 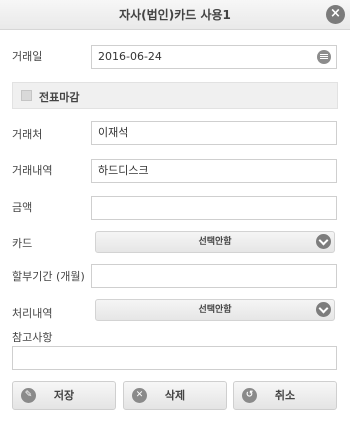 I want to click on card-label: 카드, so click(x=22, y=243).